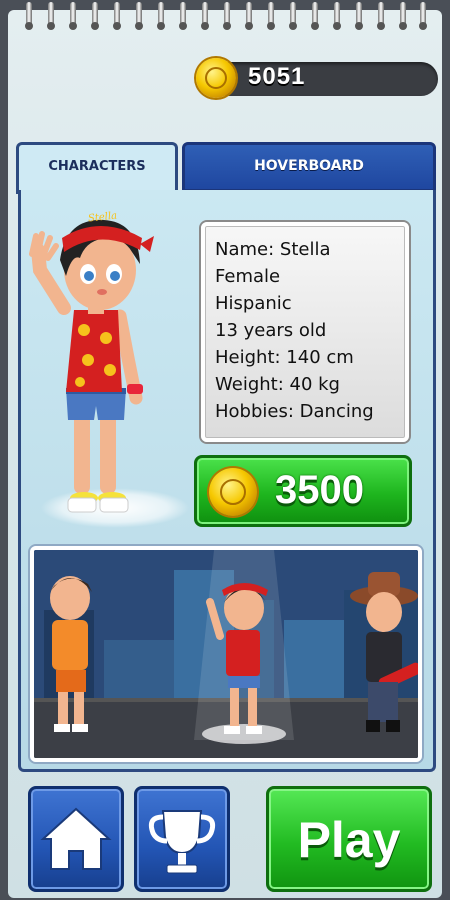 The width and height of the screenshot is (450, 900). What do you see at coordinates (111, 360) in the screenshot?
I see `character-stella-illustration` at bounding box center [111, 360].